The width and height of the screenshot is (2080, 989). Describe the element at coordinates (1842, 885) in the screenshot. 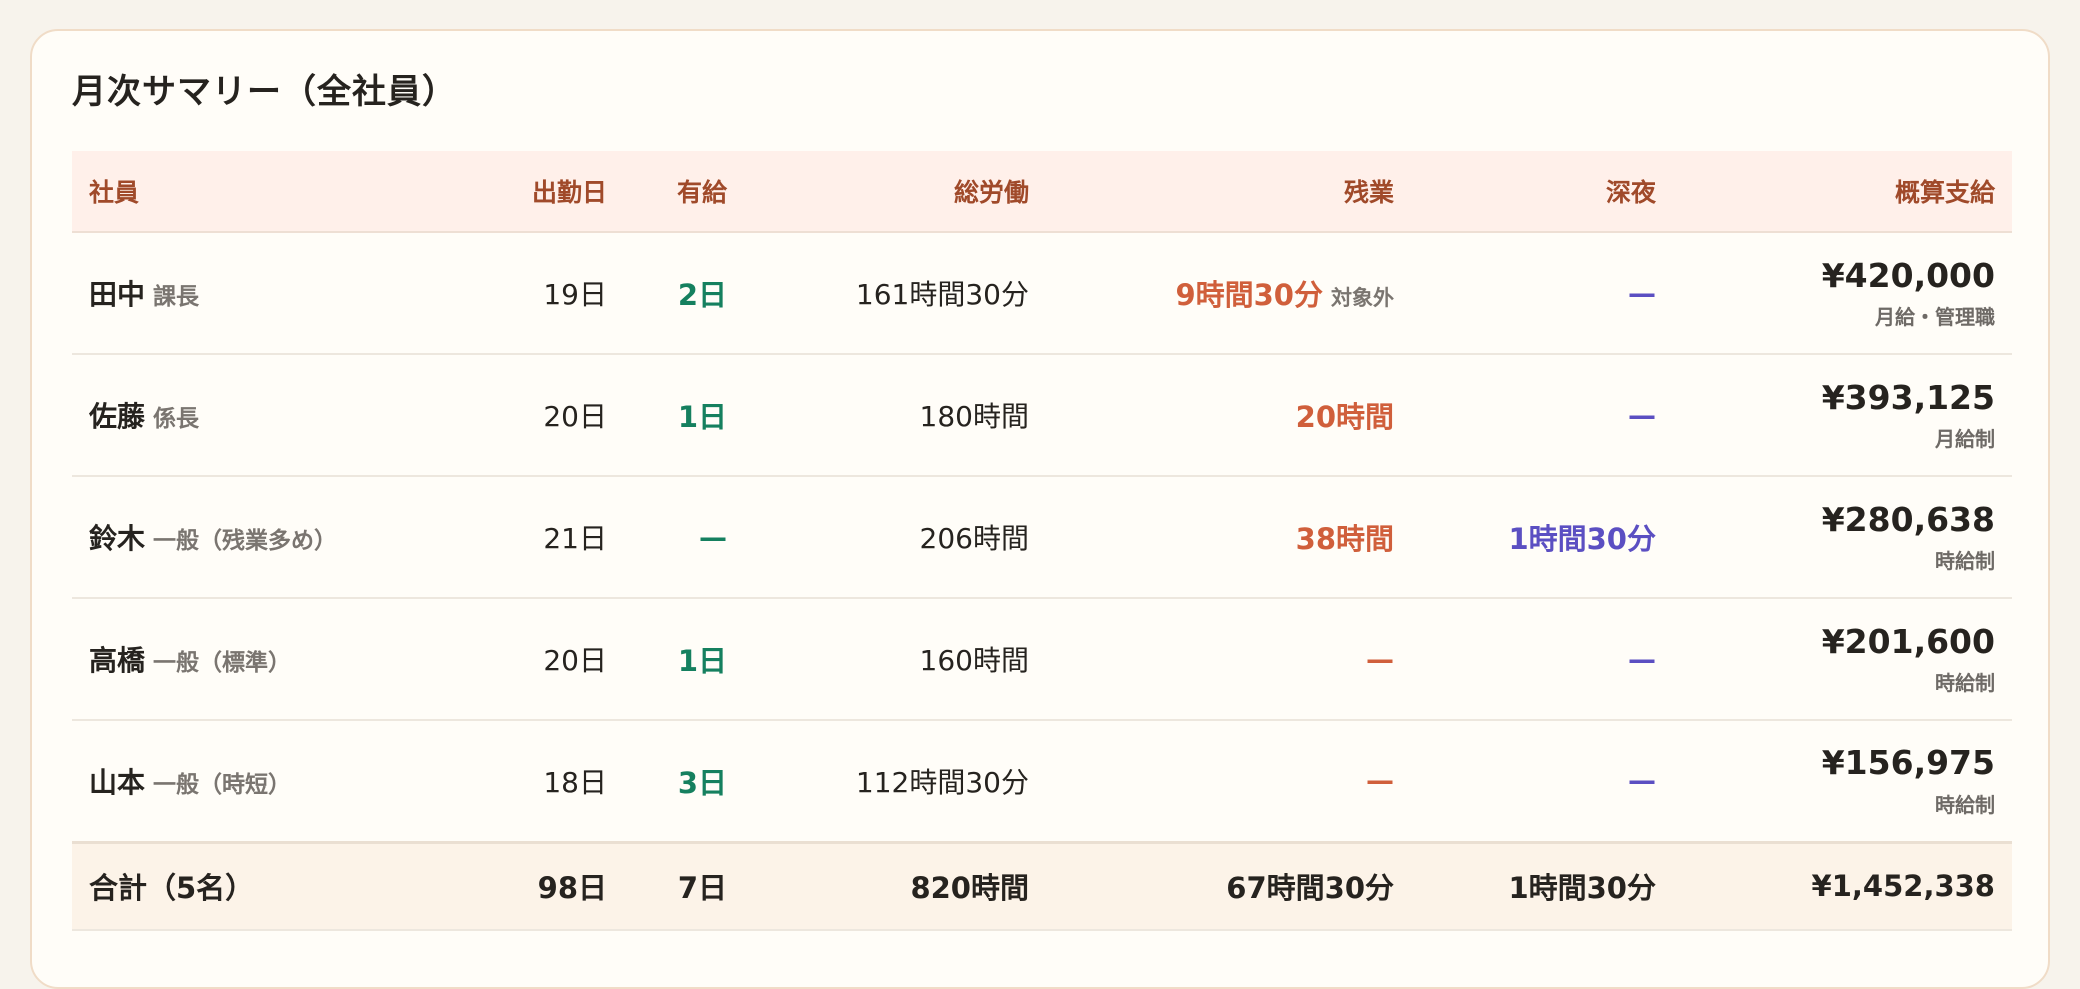

I see `totals-pay: ¥1,452,338` at that location.